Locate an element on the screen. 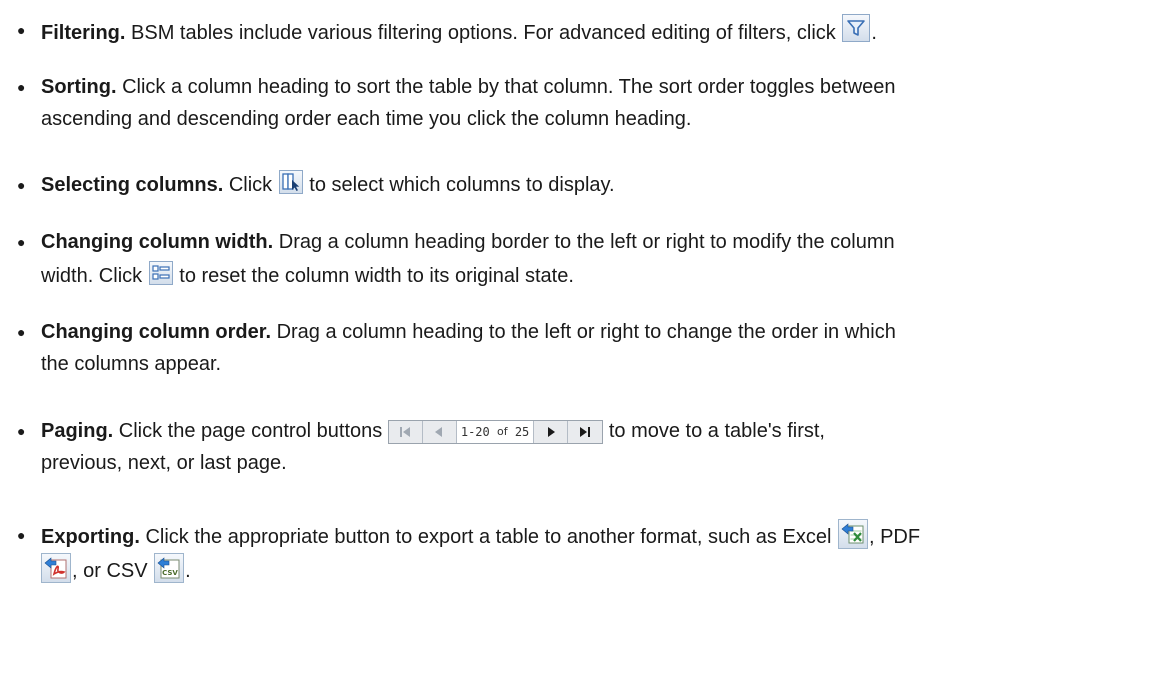 Image resolution: width=1175 pixels, height=690 pixels. item-text-line2: previous, next, or last page. is located at coordinates (164, 463).